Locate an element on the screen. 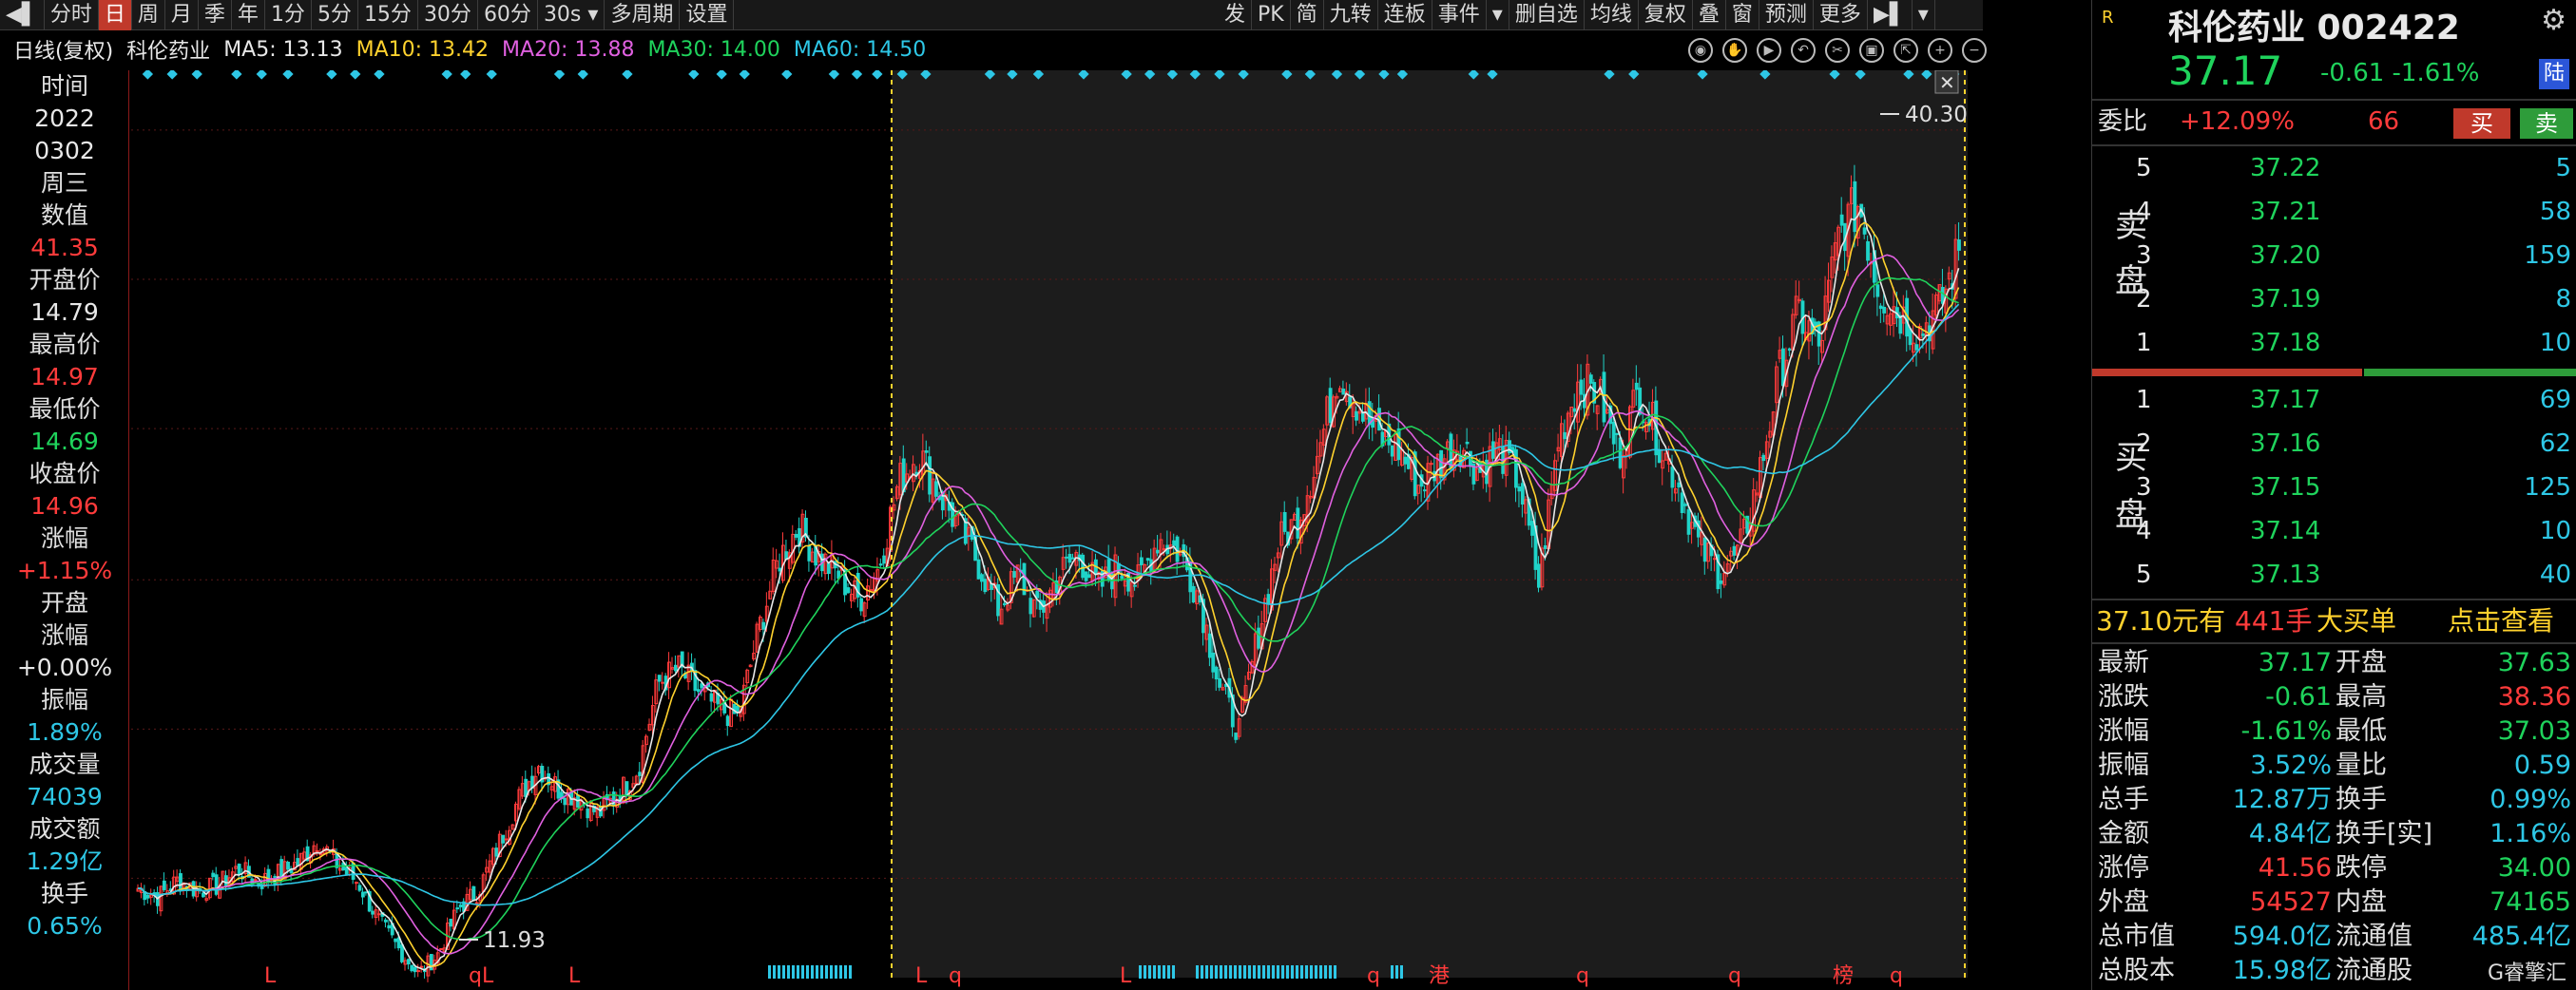 The width and height of the screenshot is (2576, 990). expand-icon: ⇱ is located at coordinates (1906, 50).